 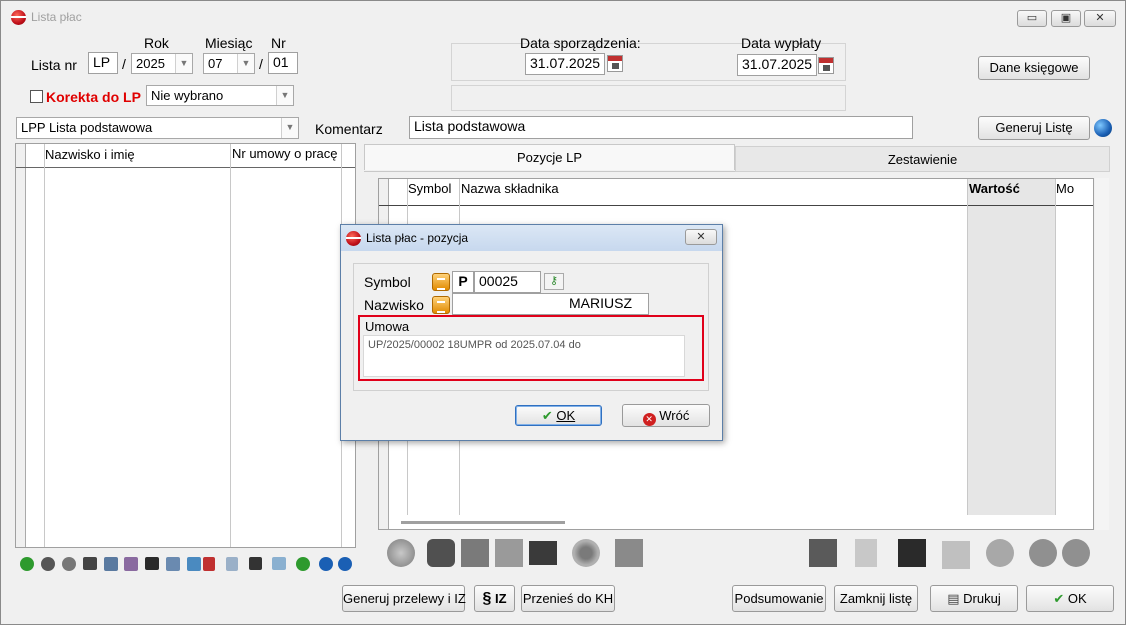 I want to click on iz-button: § IZ, so click(x=494, y=598).